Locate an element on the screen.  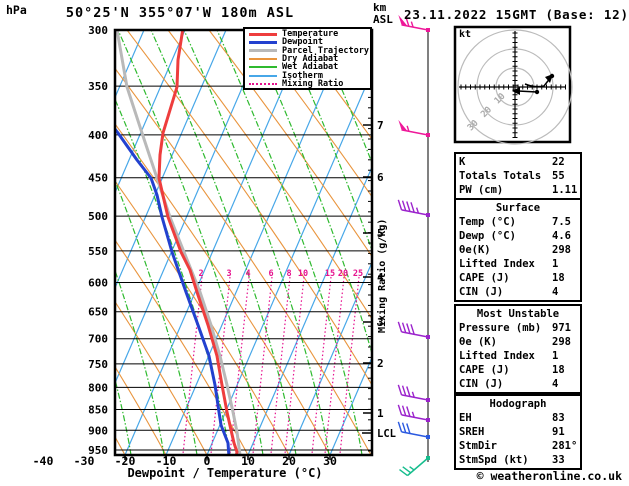
stat-value: 55 is located at coordinates (558, 176).